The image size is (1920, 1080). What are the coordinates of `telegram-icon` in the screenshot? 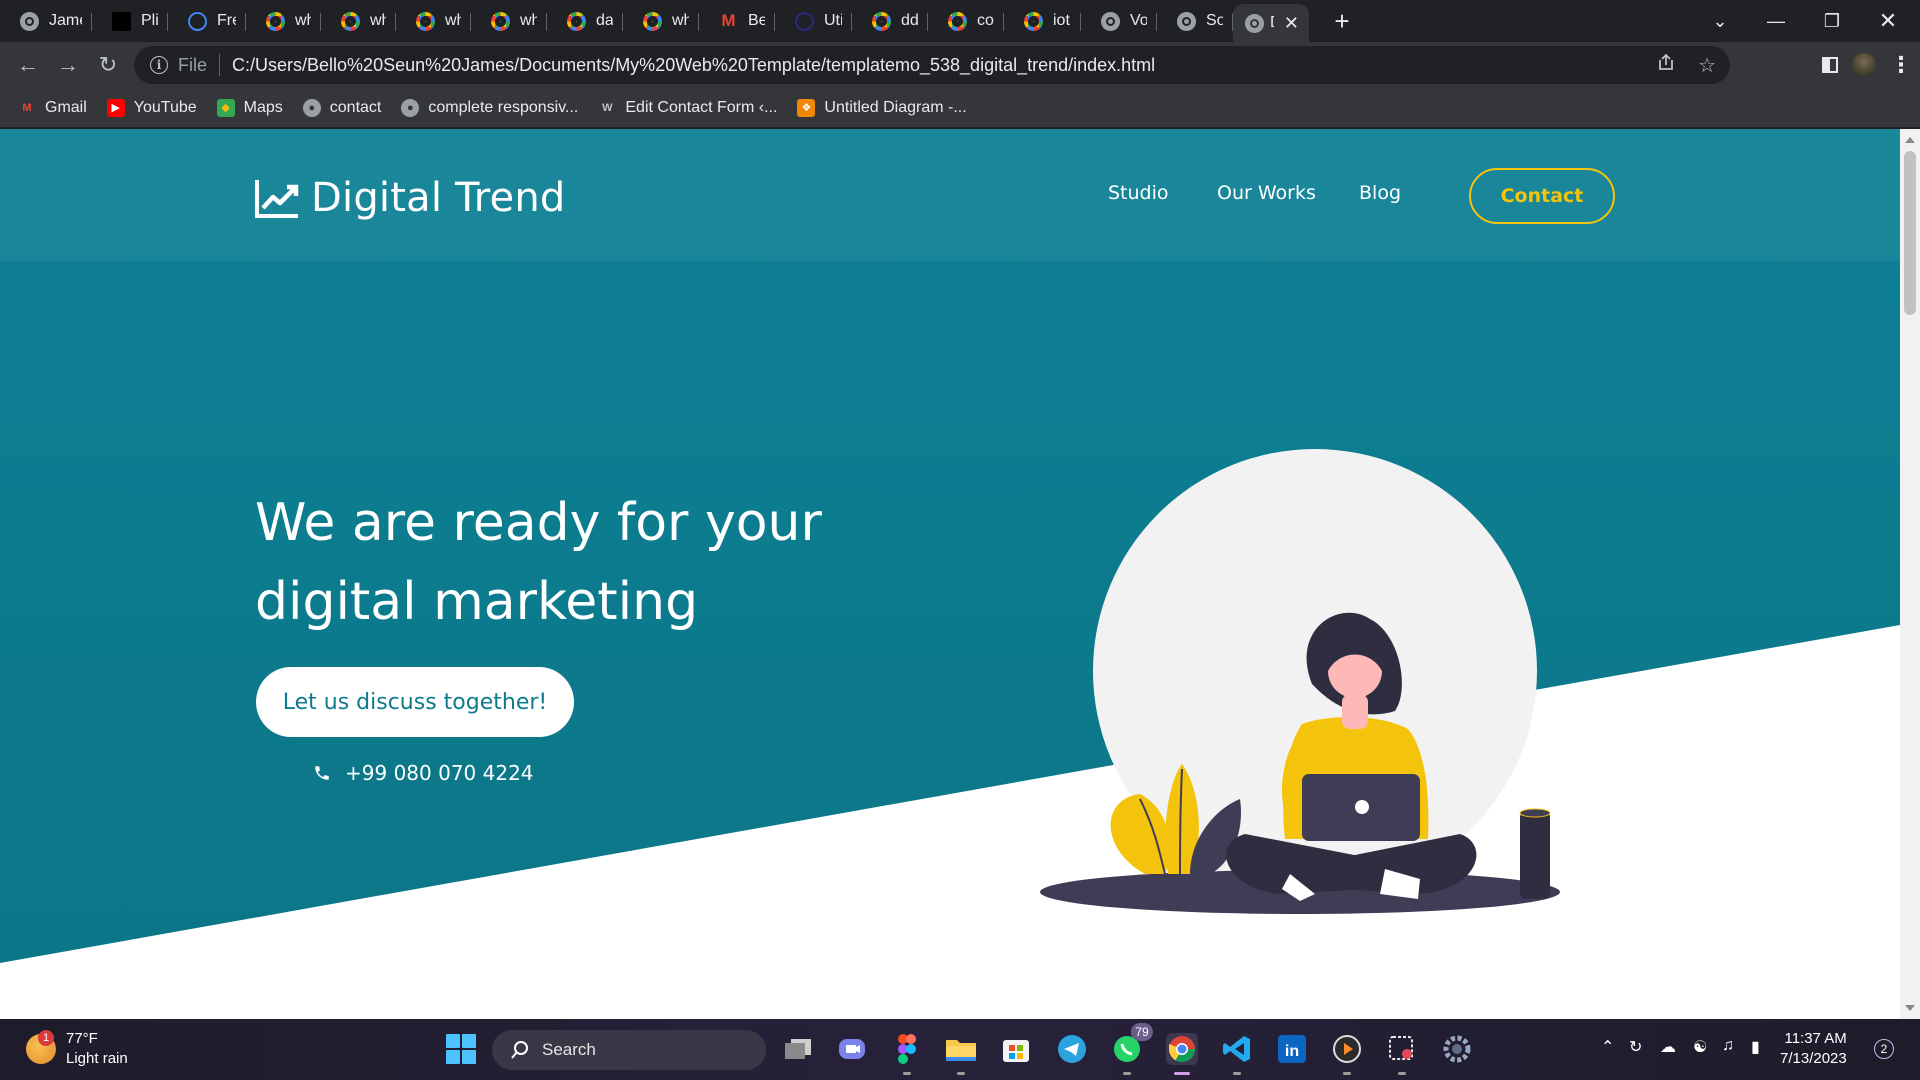 It's located at (1072, 1049).